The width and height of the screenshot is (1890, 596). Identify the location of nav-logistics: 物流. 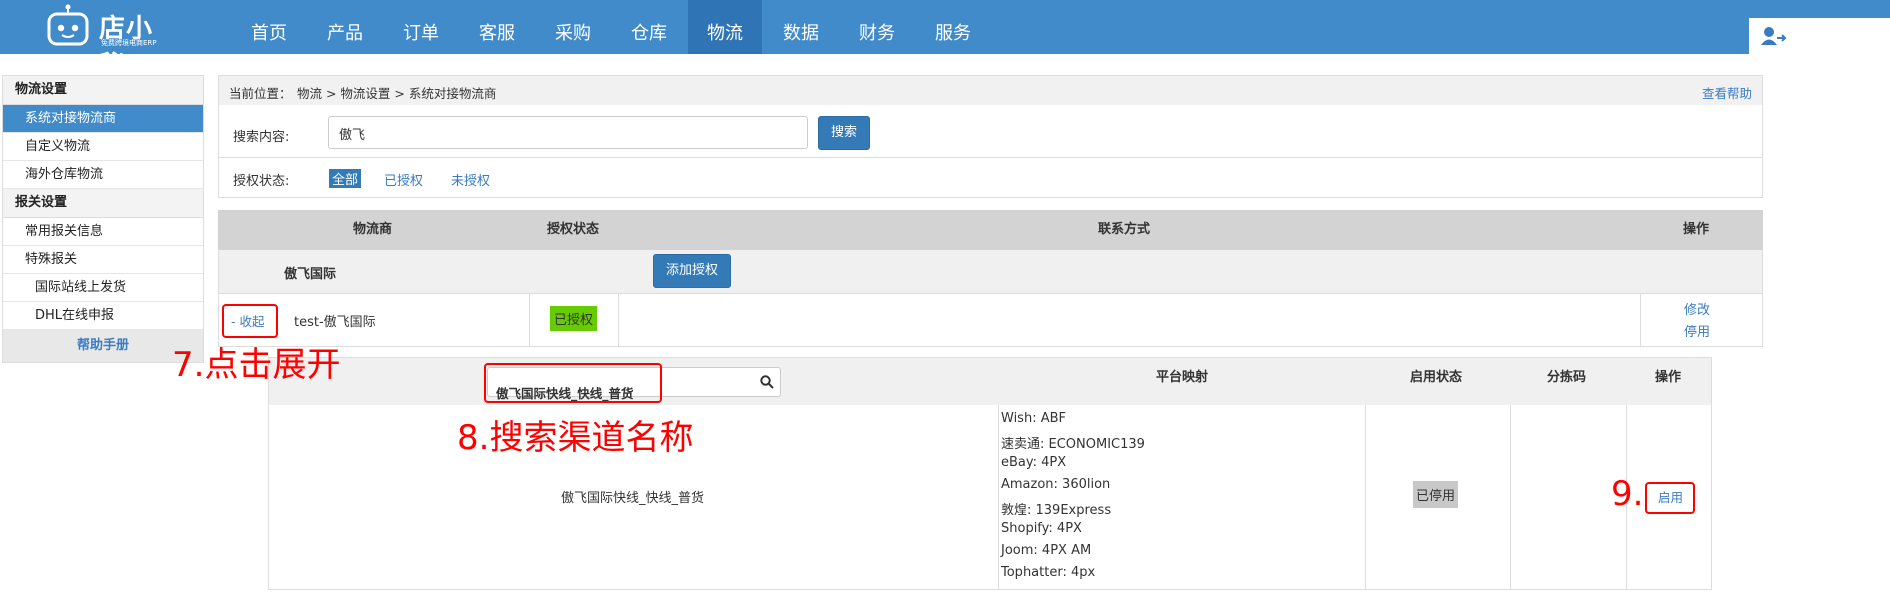
(725, 27).